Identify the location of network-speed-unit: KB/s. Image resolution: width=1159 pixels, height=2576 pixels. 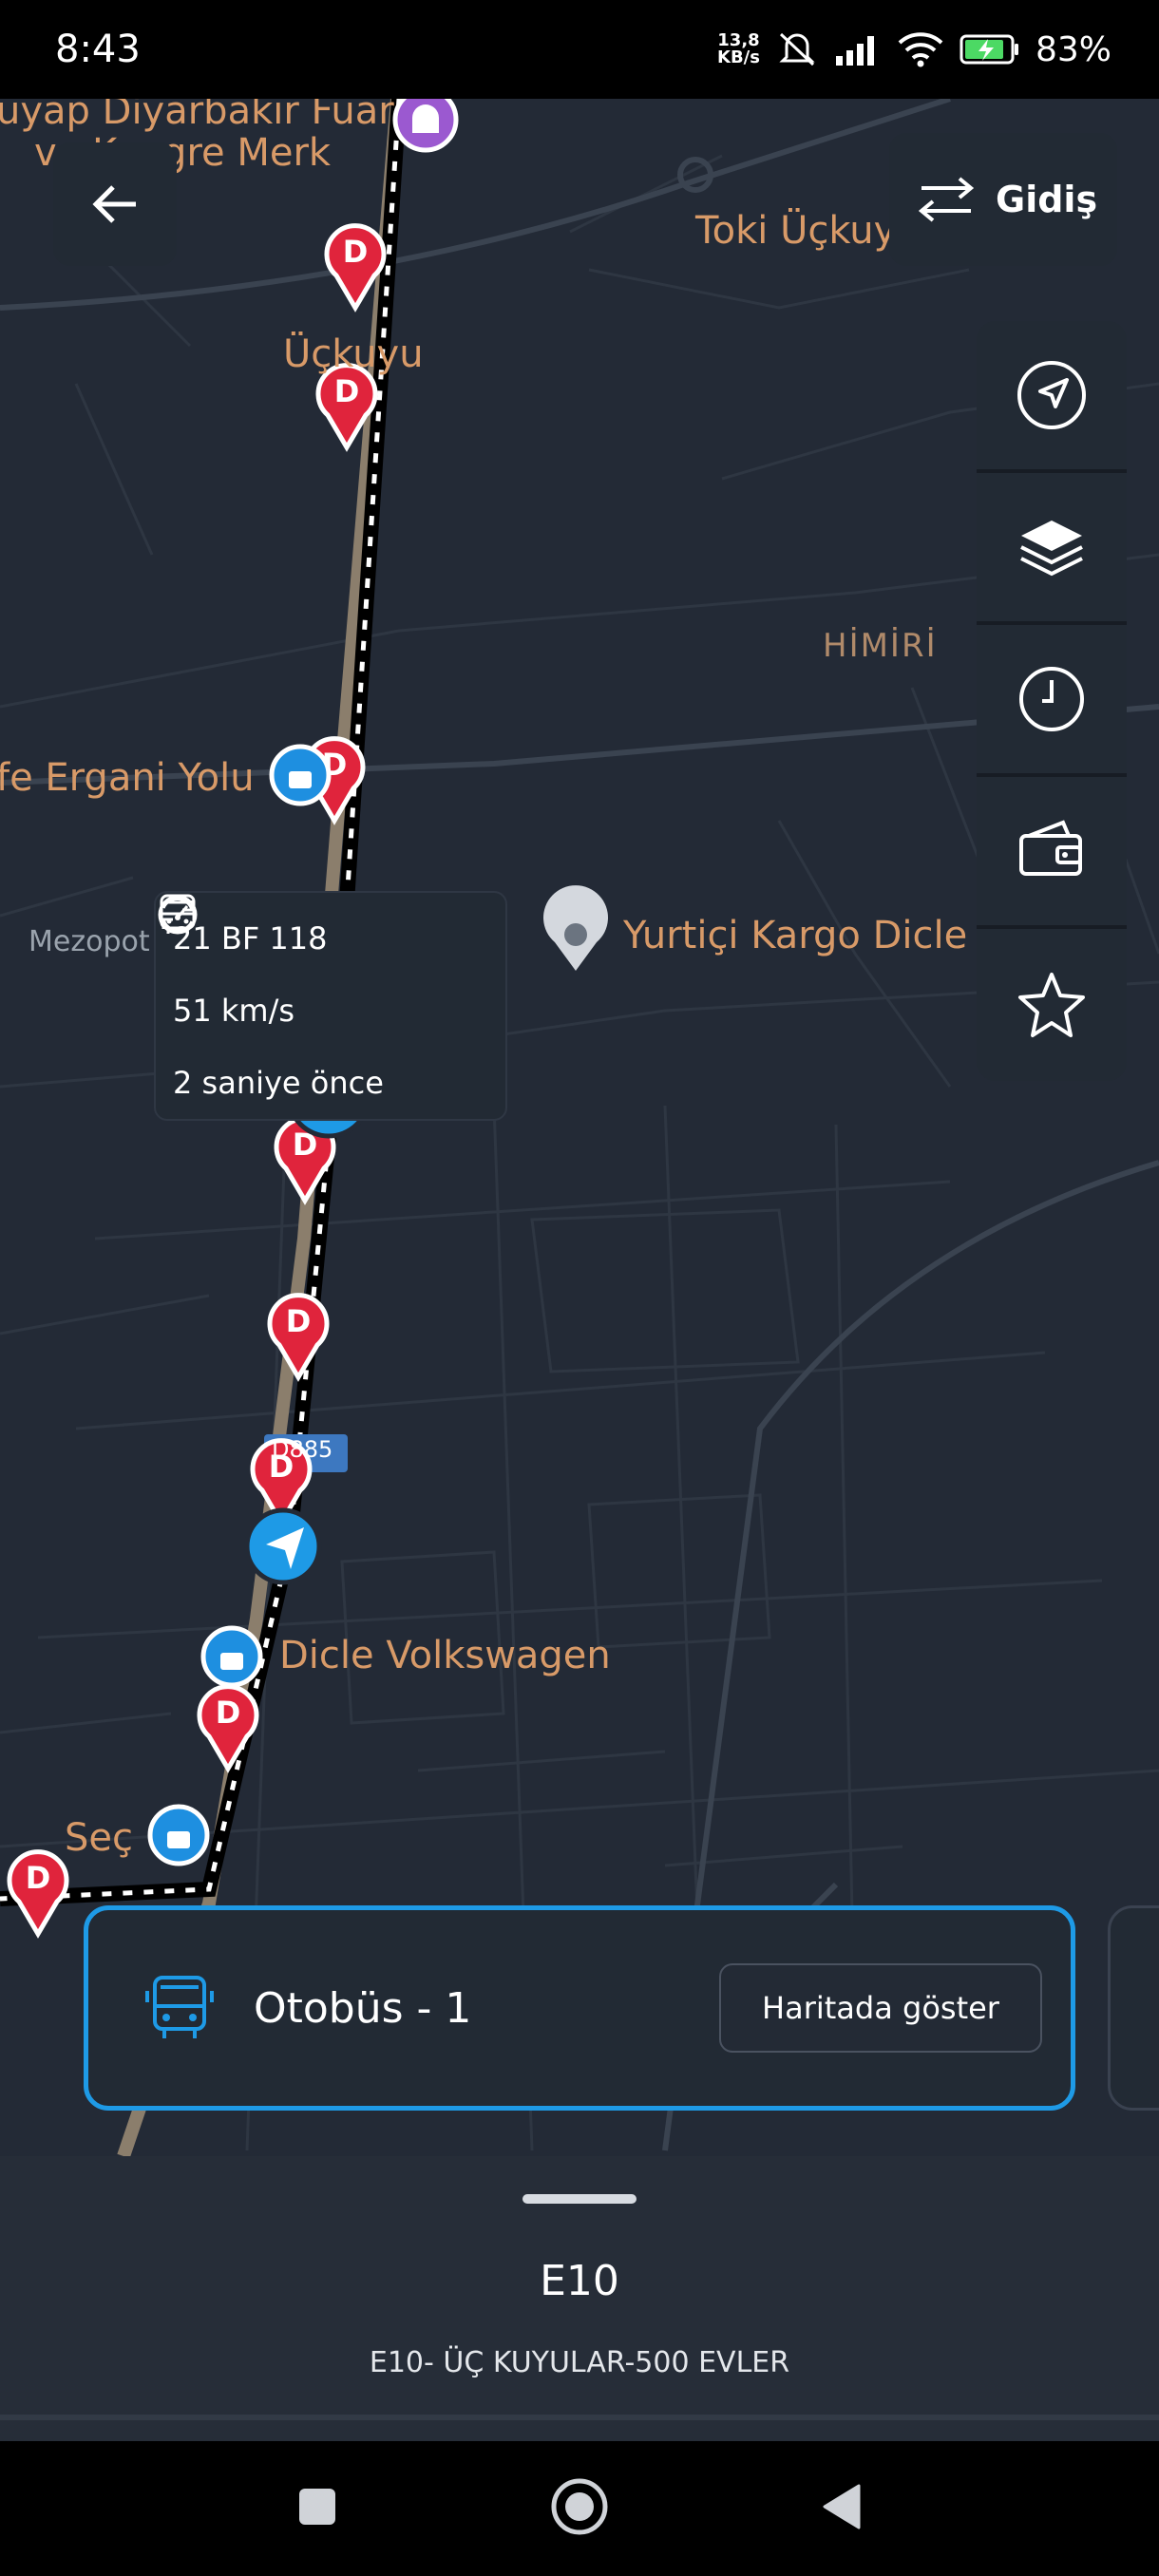
(738, 57).